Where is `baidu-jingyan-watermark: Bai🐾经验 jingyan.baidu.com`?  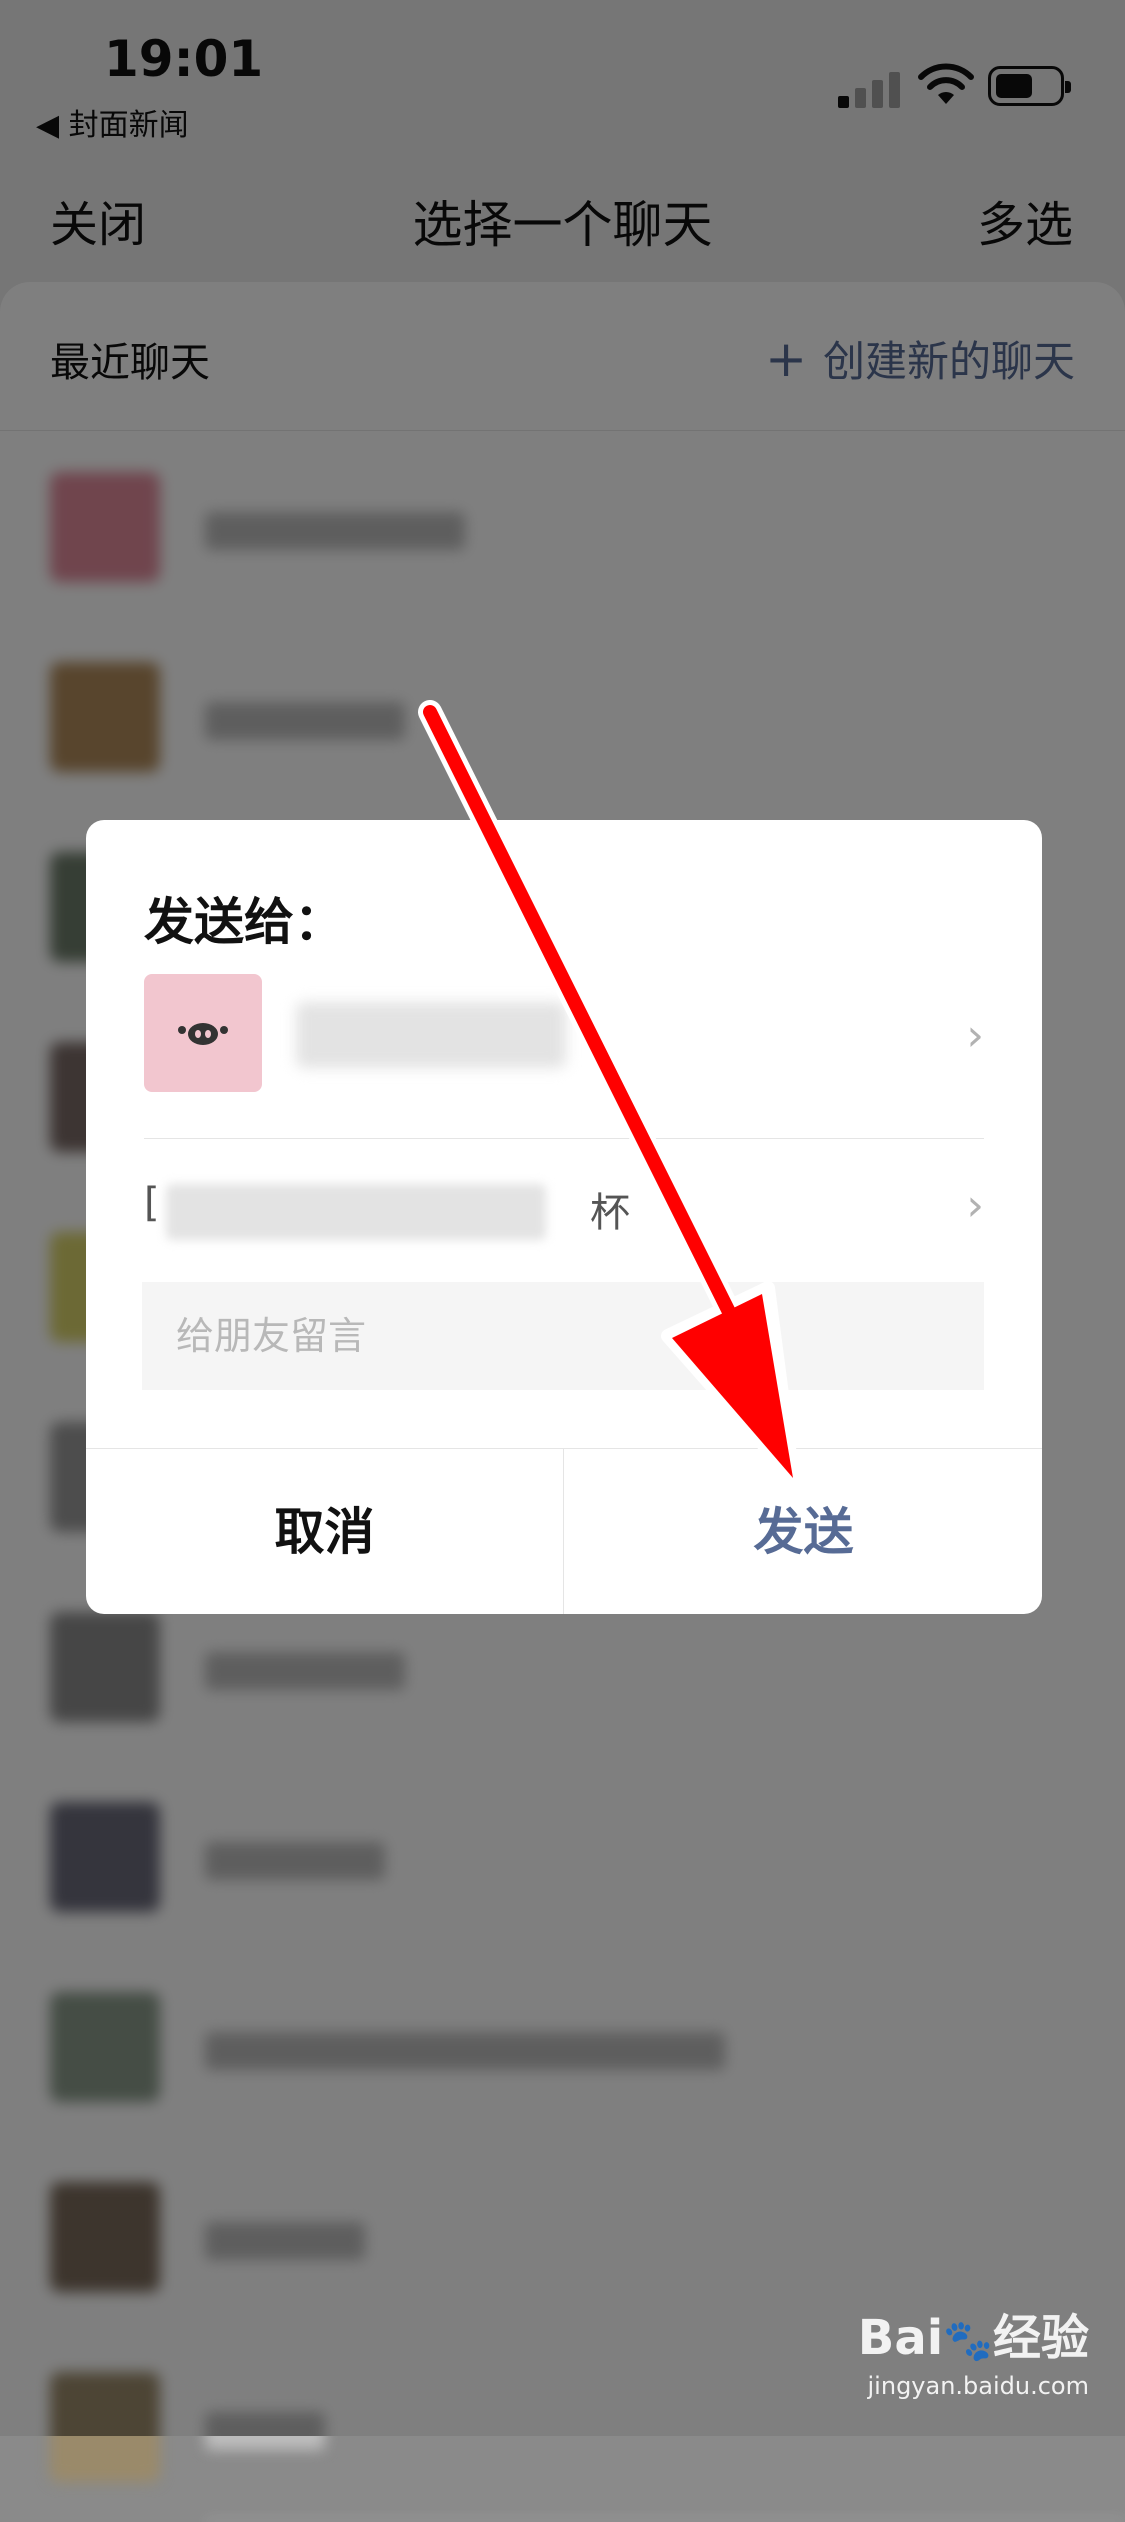
baidu-jingyan-watermark: Bai🐾经验 jingyan.baidu.com is located at coordinates (973, 2349).